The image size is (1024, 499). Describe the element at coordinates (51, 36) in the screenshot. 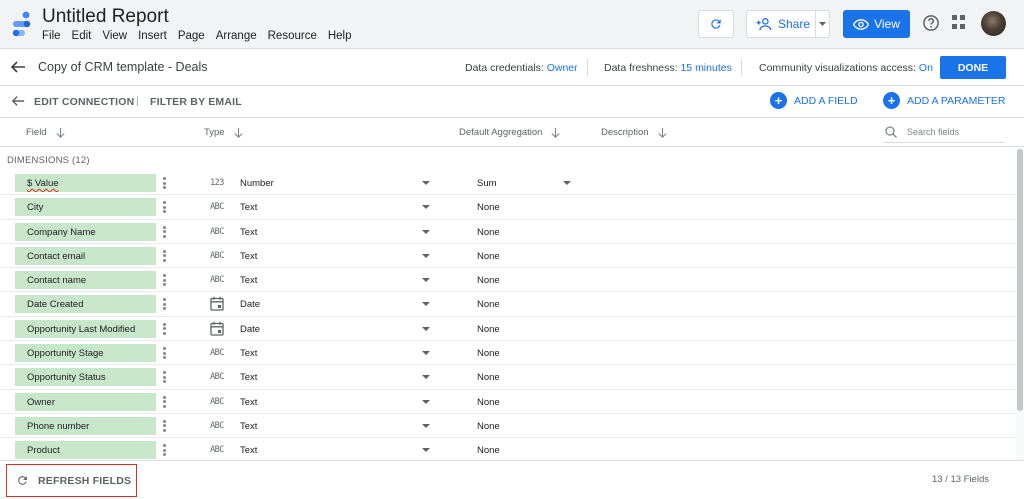

I see `menu-file: File` at that location.